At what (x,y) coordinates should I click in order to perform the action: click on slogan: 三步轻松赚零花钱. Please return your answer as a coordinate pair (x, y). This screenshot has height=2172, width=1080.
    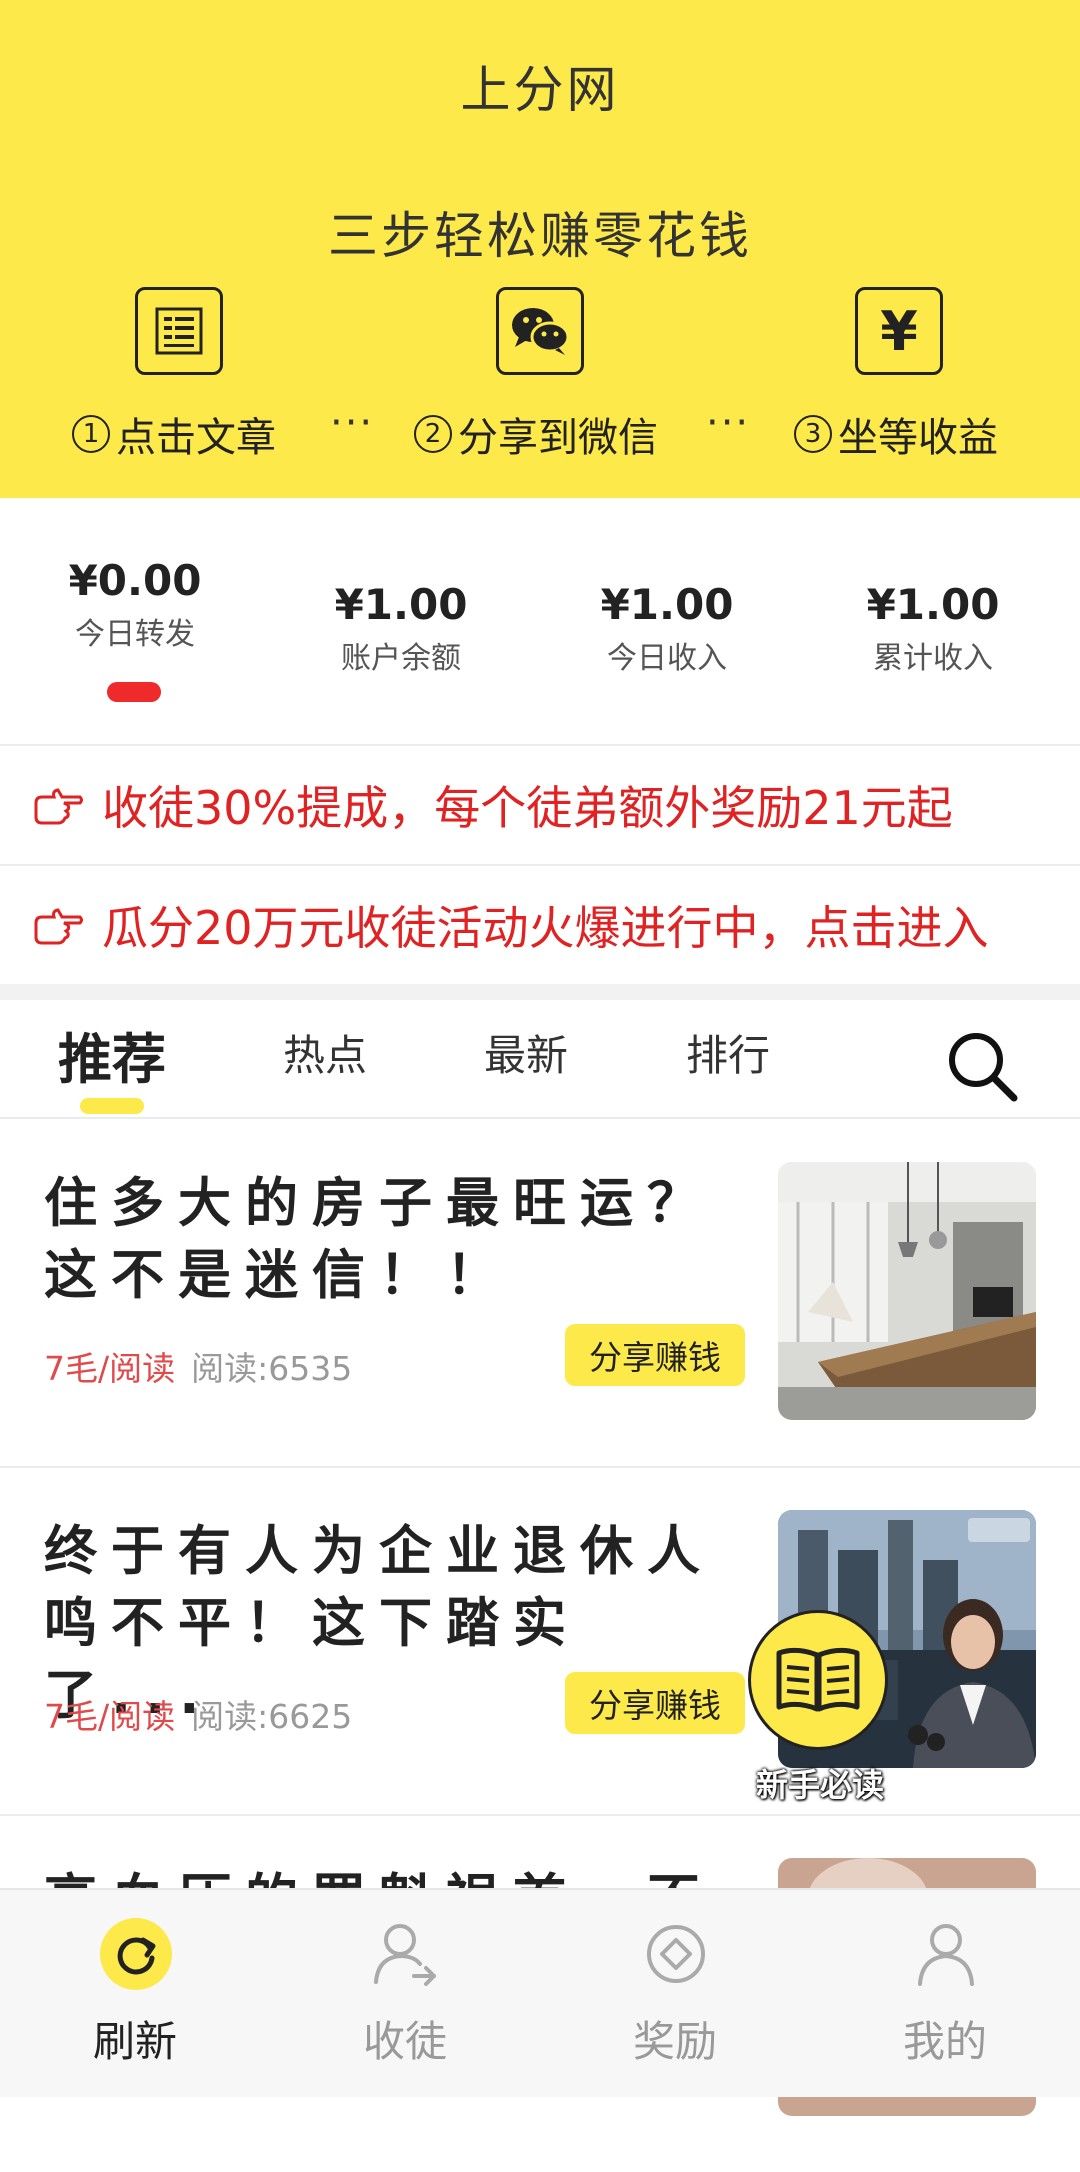
    Looking at the image, I should click on (540, 236).